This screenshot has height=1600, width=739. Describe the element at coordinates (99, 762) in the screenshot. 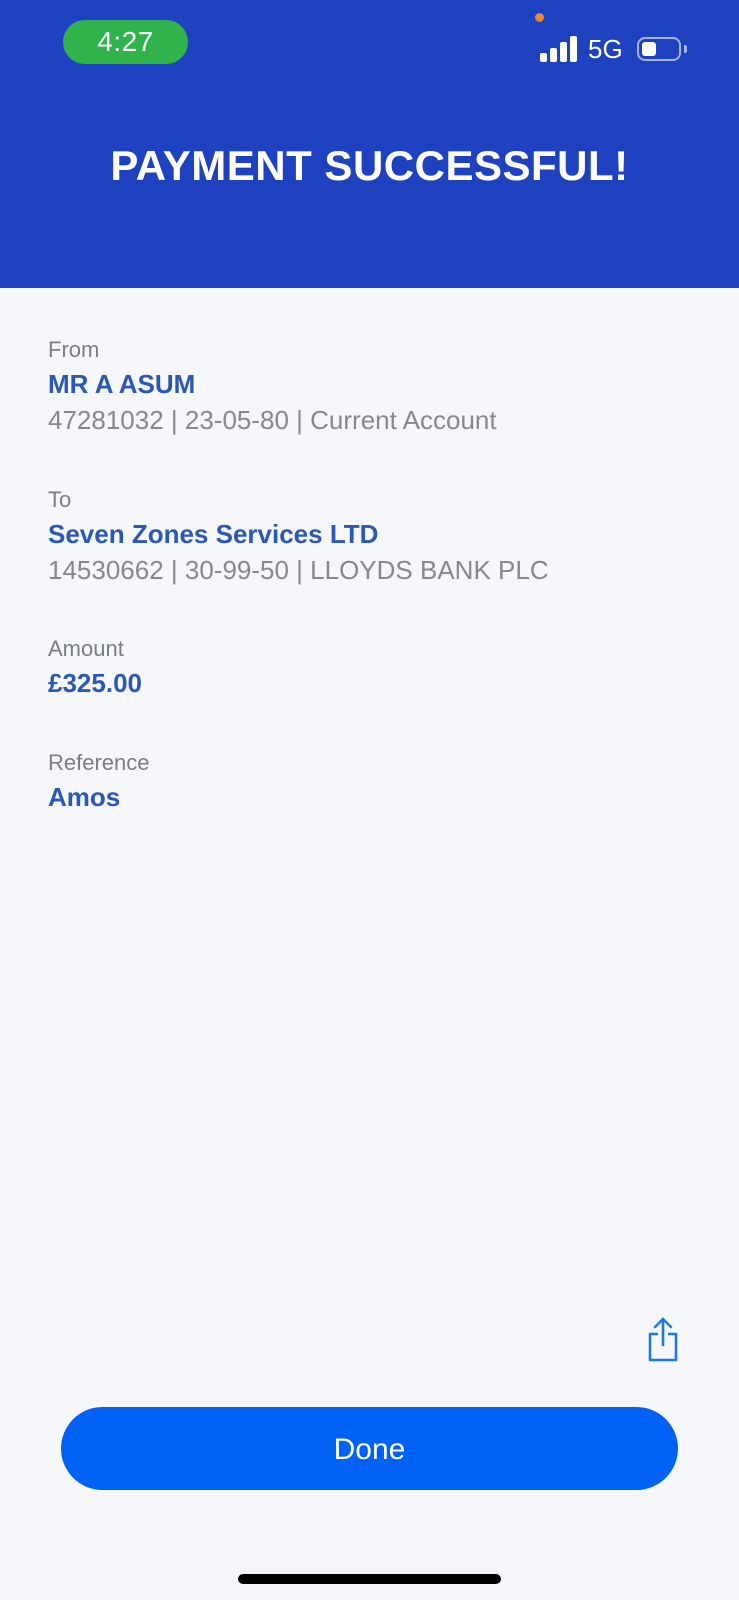

I see `reference-label: Reference` at that location.